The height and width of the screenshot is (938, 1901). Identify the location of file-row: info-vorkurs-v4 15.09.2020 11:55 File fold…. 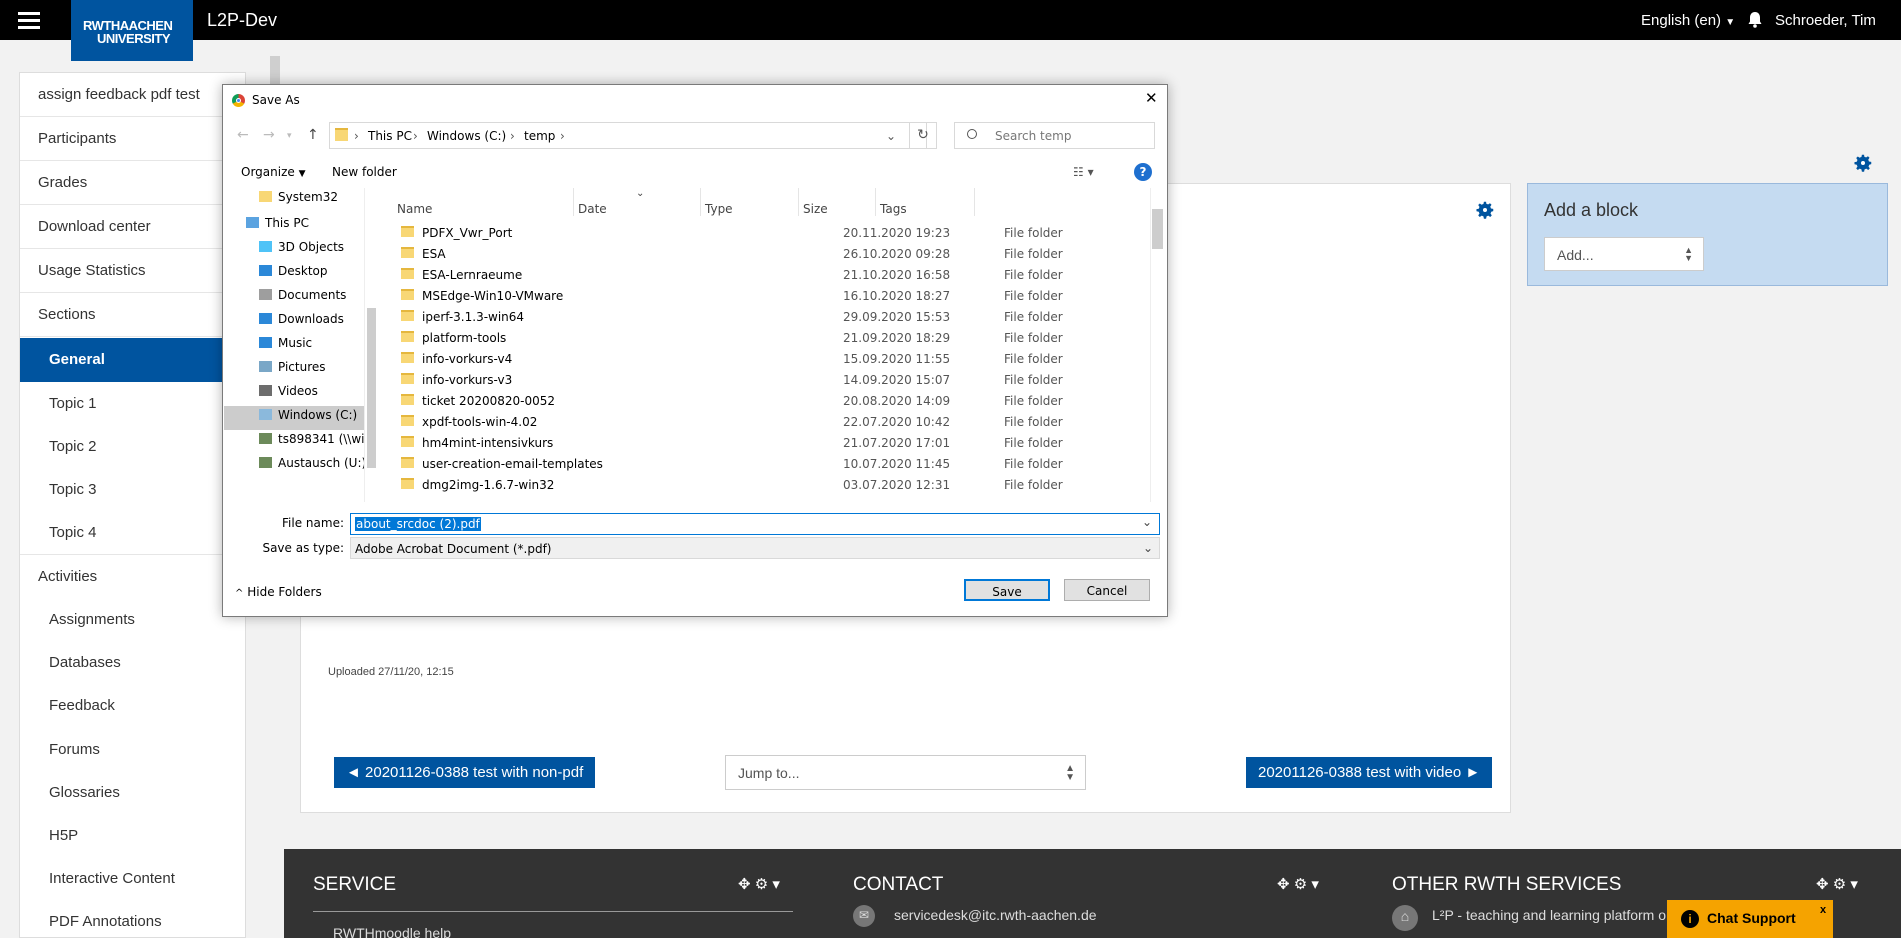
(721, 359).